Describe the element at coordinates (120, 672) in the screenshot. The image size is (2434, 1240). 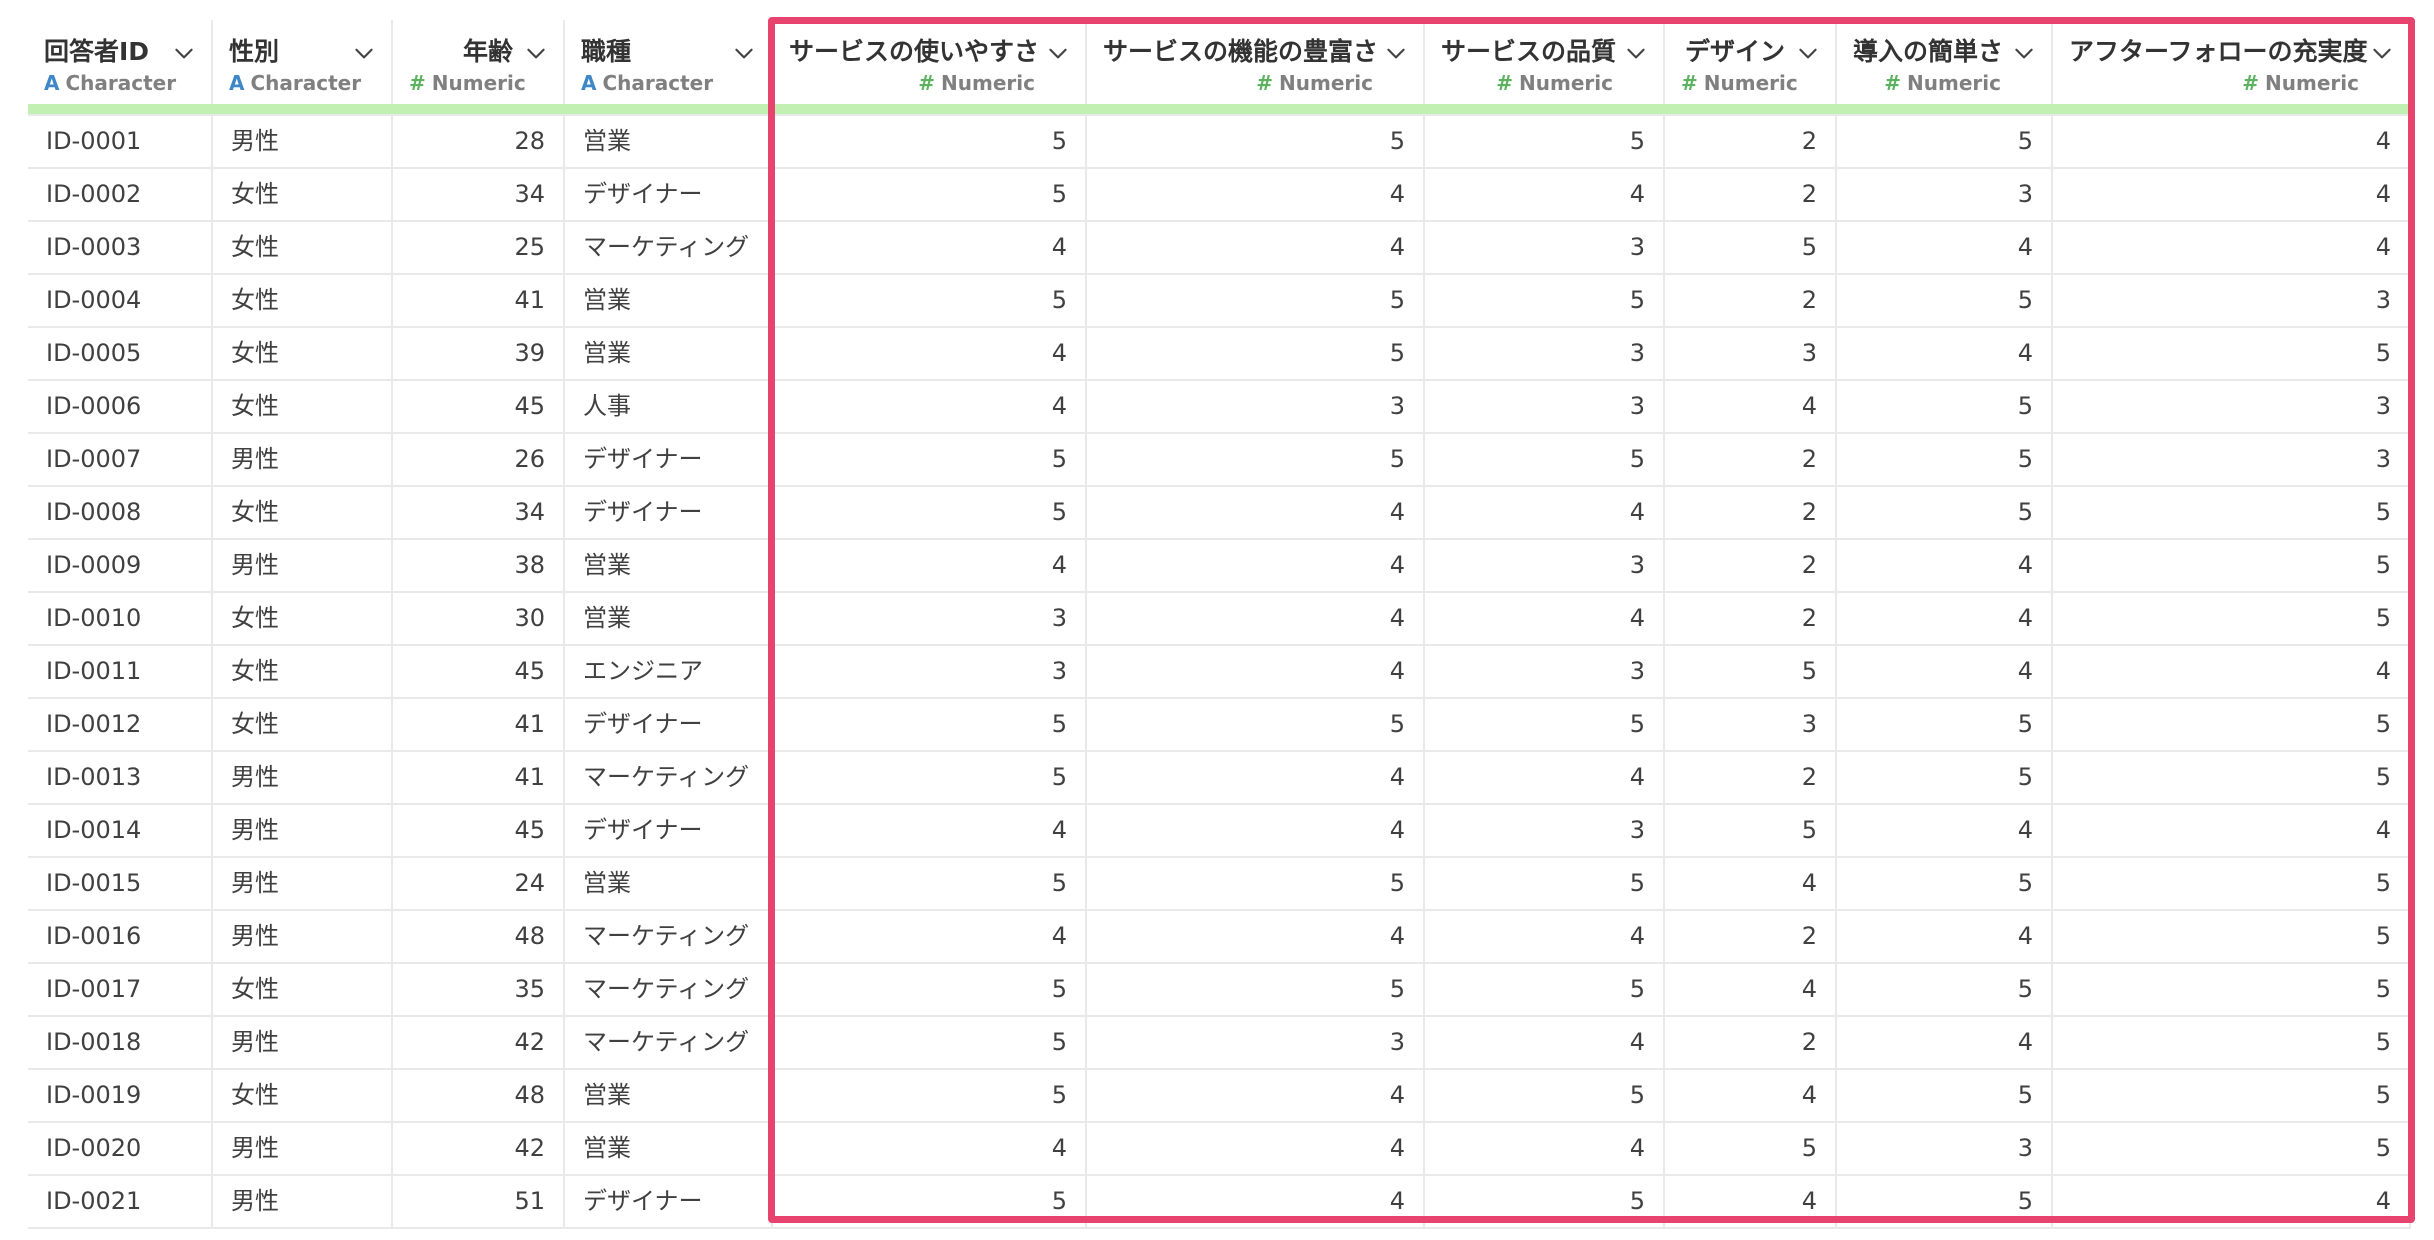
I see `table-cell: ID-0011` at that location.